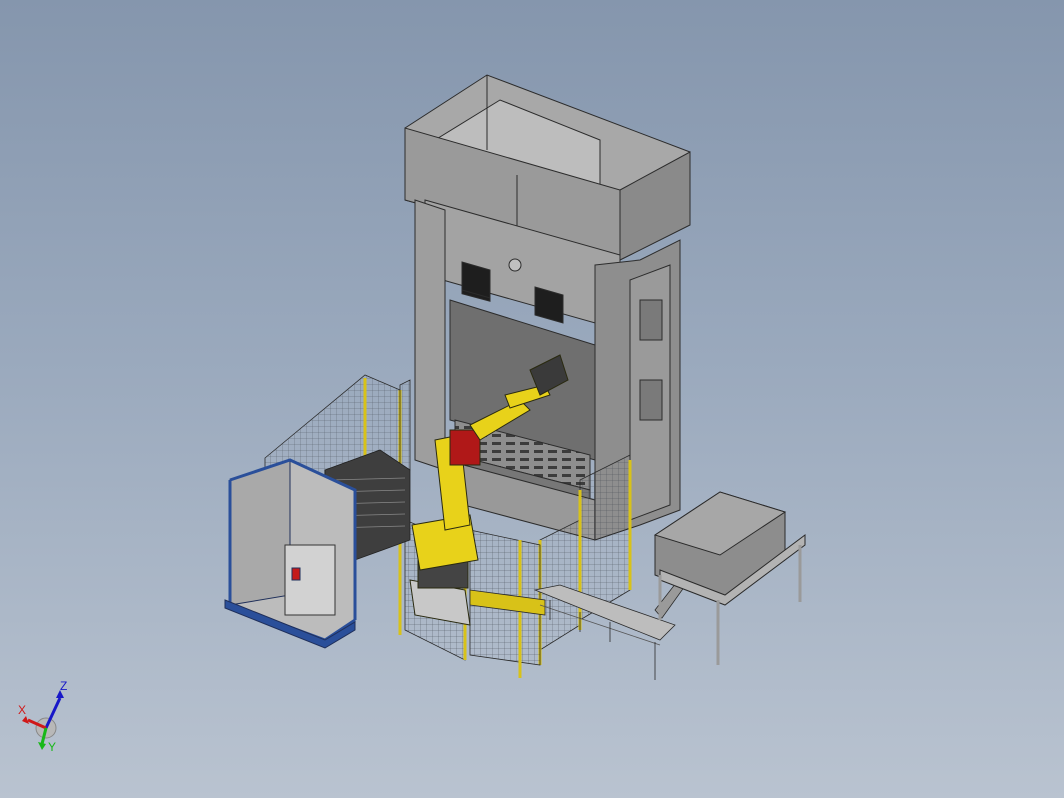 The height and width of the screenshot is (798, 1064). What do you see at coordinates (52, 746) in the screenshot?
I see `y-axis-label: Y` at bounding box center [52, 746].